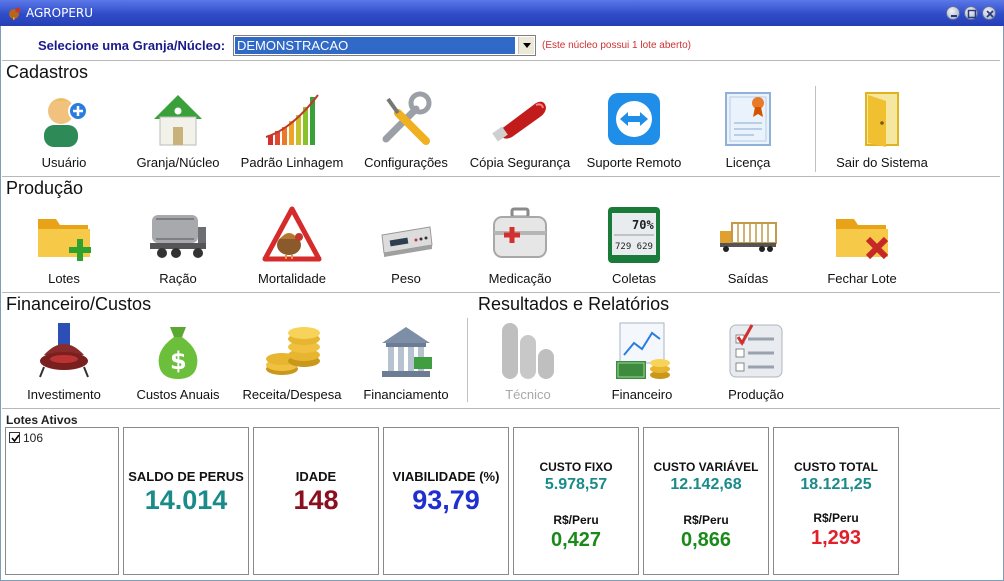  Describe the element at coordinates (634, 162) in the screenshot. I see `suporte-remoto-label: Suporte Remoto` at that location.